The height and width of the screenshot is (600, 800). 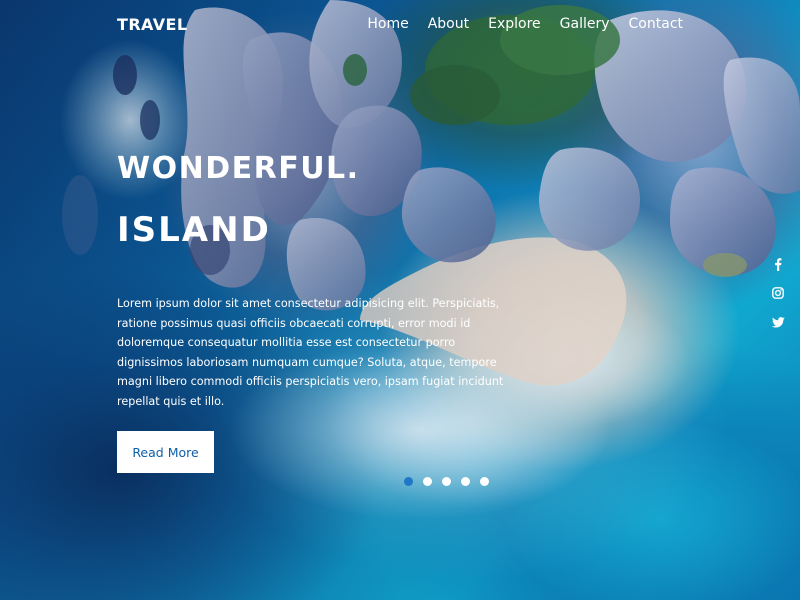 What do you see at coordinates (238, 168) in the screenshot?
I see `hero-title-line1: WONDERFUL.` at bounding box center [238, 168].